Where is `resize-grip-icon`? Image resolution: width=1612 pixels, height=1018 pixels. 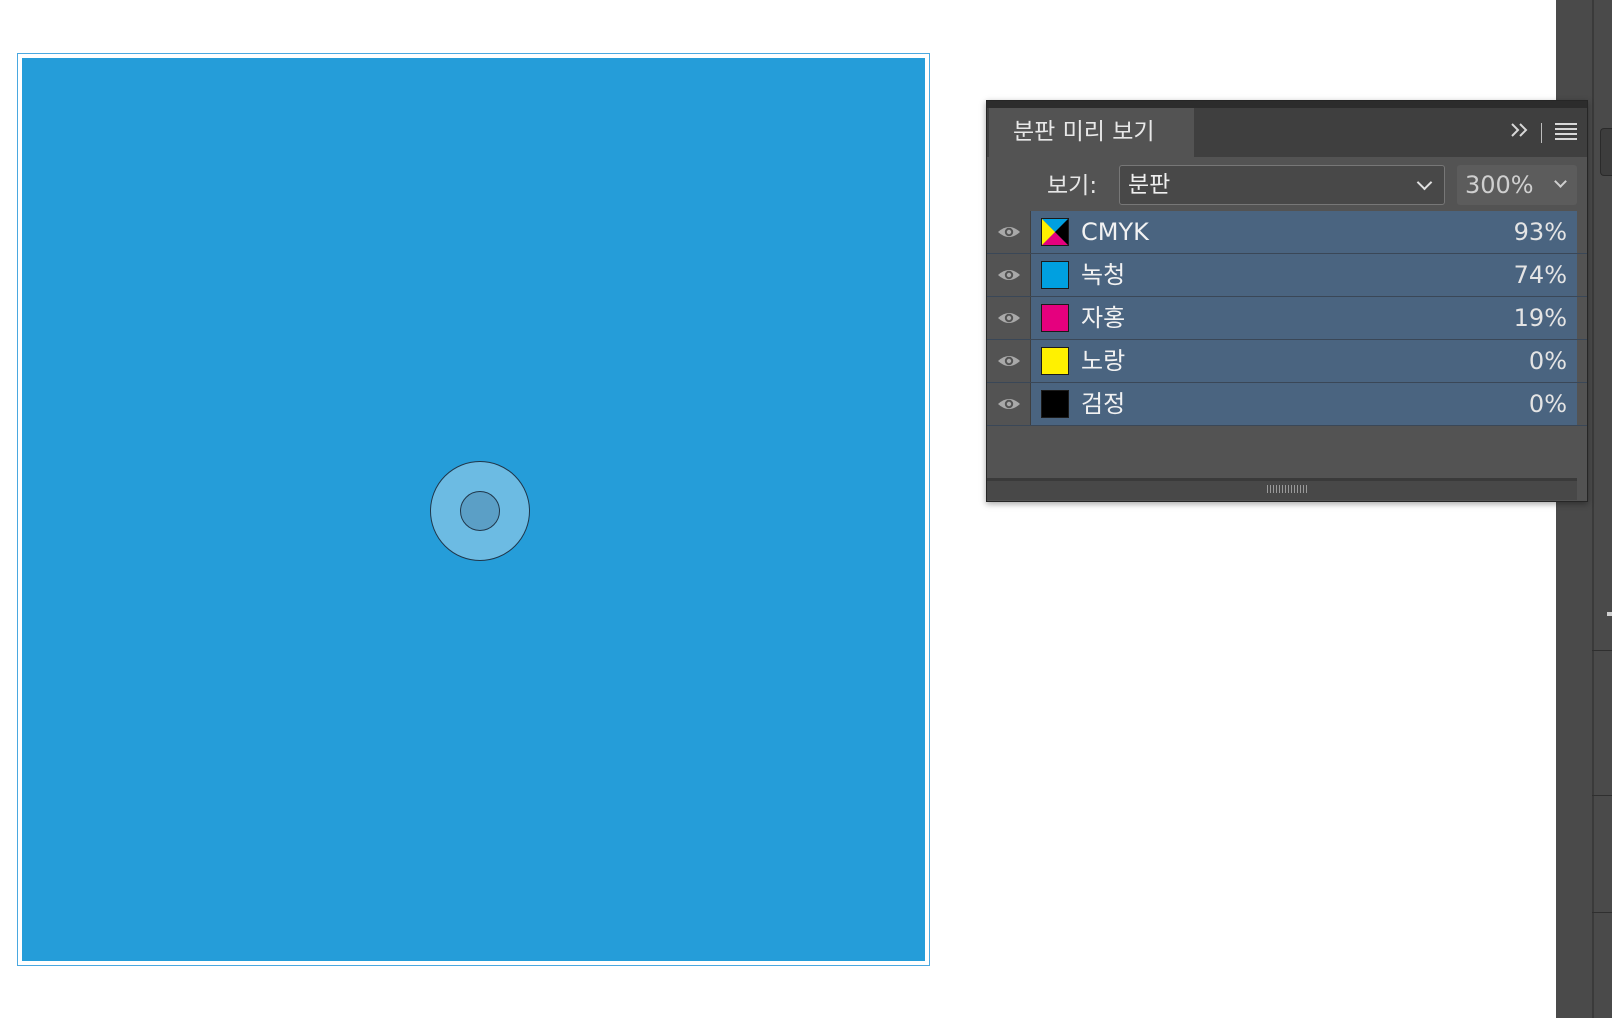
resize-grip-icon is located at coordinates (1287, 489).